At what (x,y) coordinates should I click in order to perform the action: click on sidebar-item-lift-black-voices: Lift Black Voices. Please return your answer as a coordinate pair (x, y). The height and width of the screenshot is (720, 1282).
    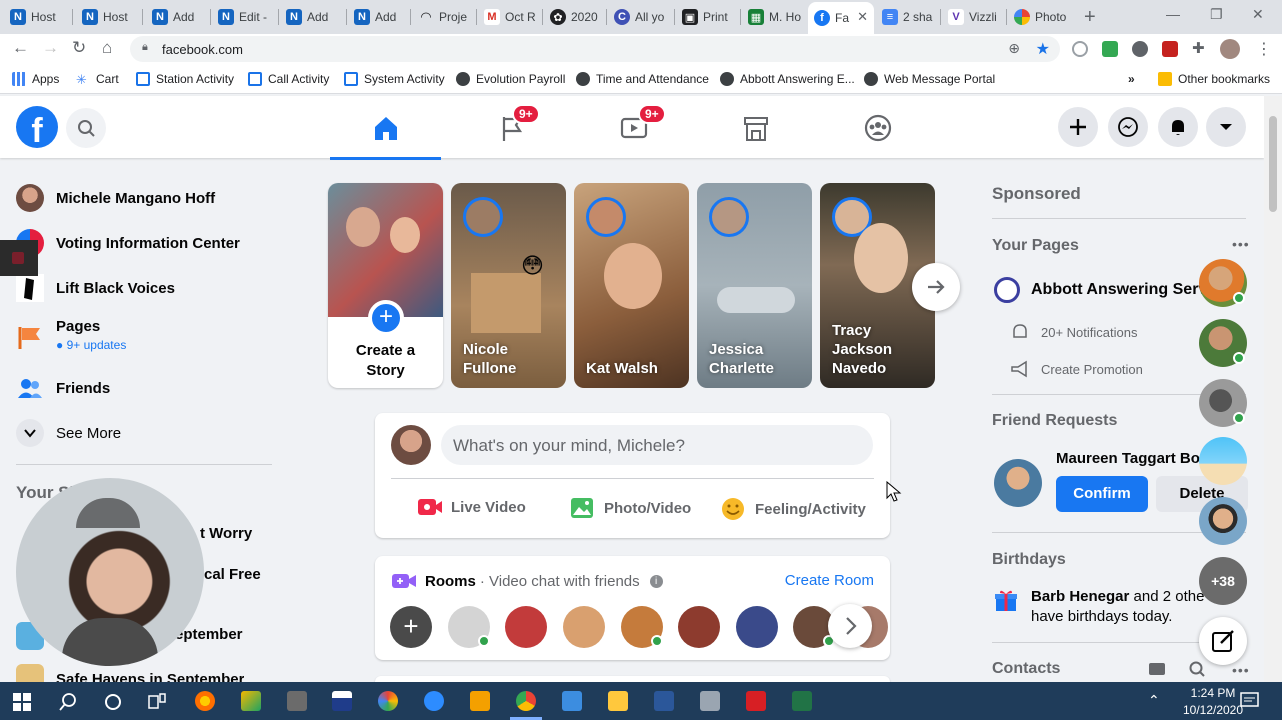
    Looking at the image, I should click on (95, 288).